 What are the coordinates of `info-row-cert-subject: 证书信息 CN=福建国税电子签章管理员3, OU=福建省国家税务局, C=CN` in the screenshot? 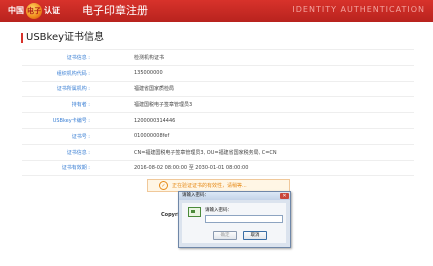 It's located at (218, 153).